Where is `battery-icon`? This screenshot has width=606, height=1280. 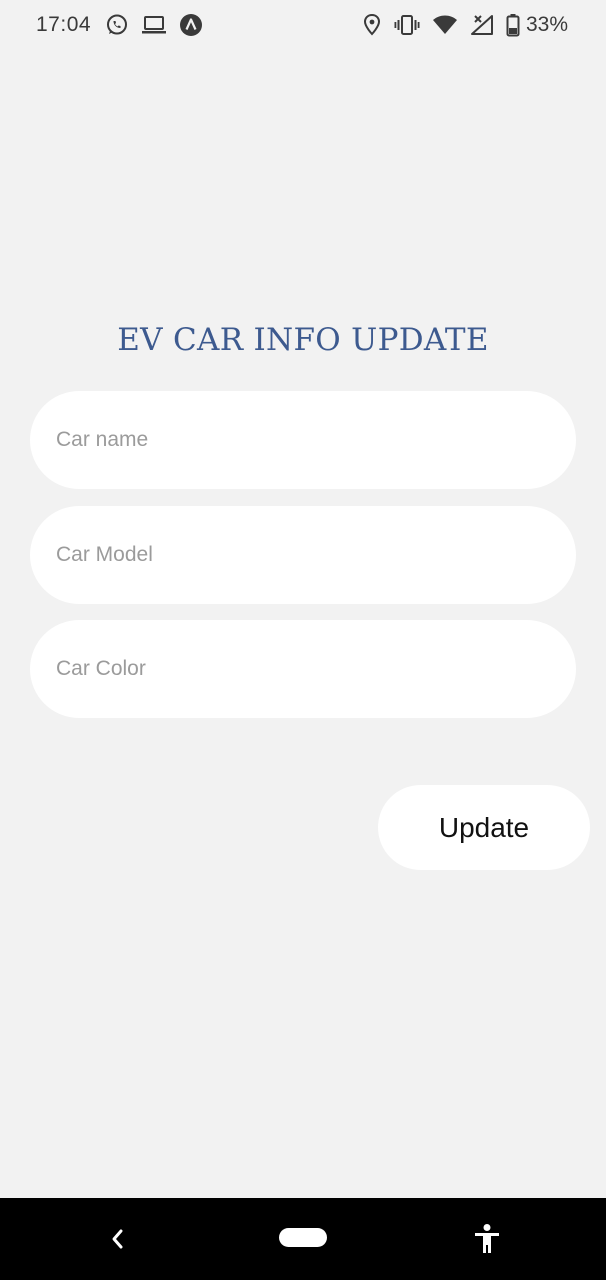
battery-icon is located at coordinates (513, 25).